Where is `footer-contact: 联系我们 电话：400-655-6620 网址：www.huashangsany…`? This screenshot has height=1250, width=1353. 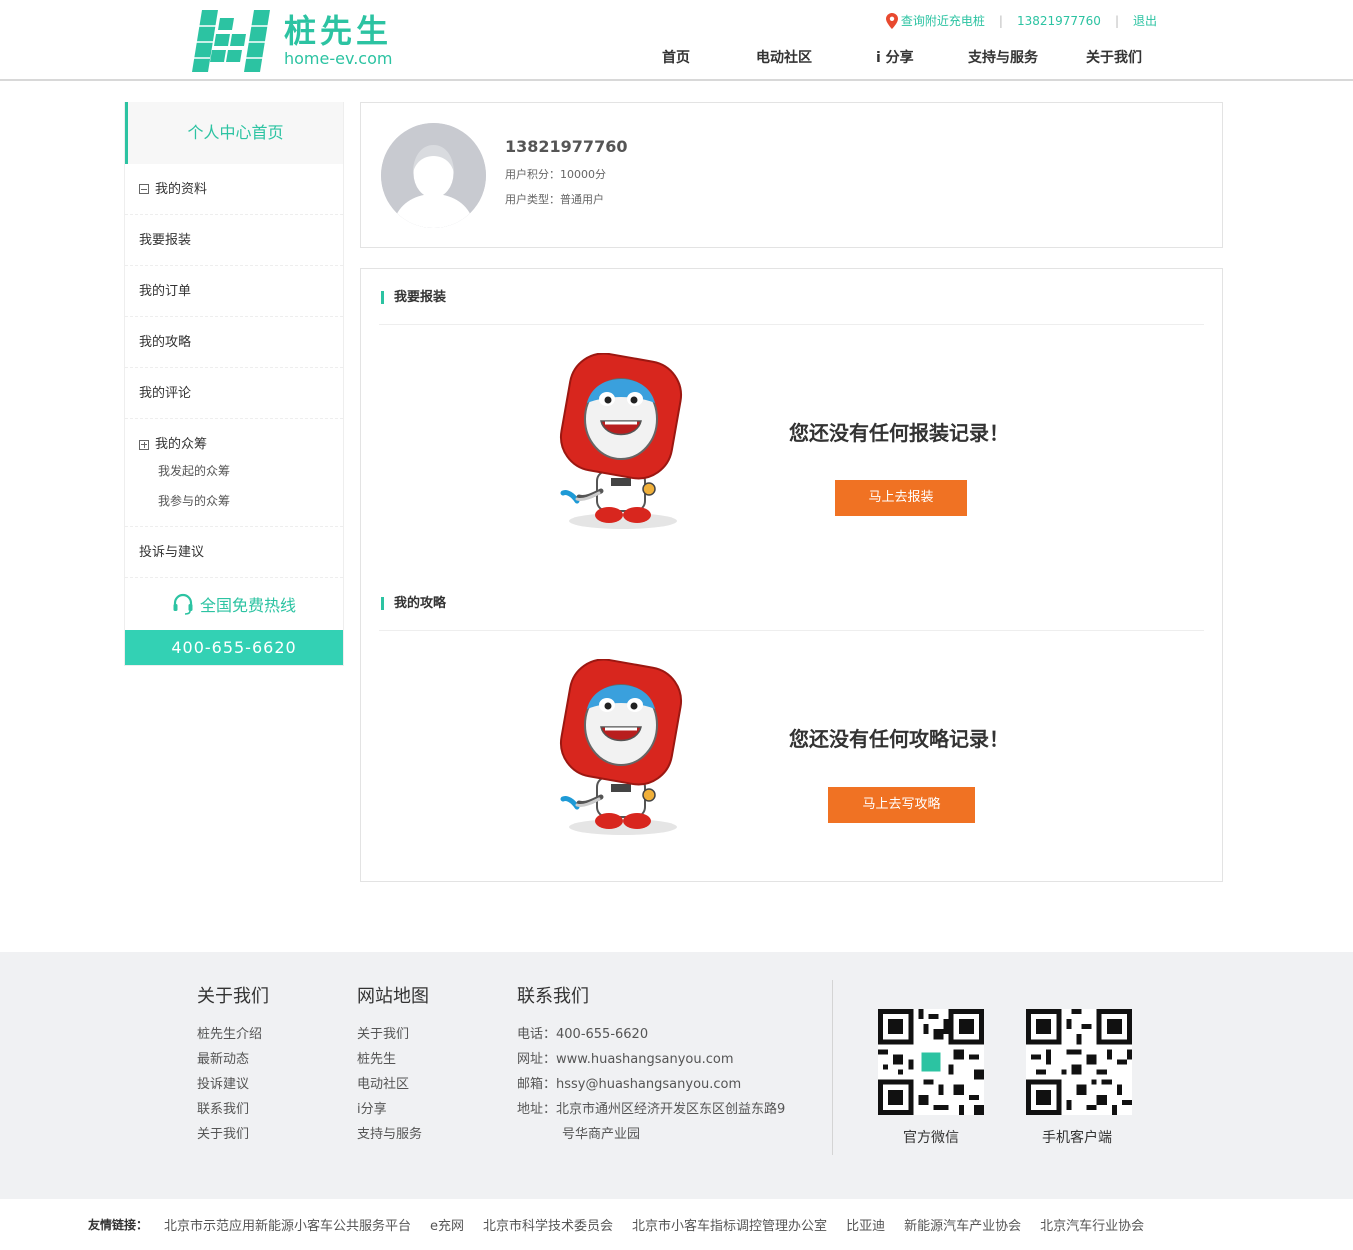
footer-contact: 联系我们 电话：400-655-6620 网址：www.huashangsany… is located at coordinates (651, 1064).